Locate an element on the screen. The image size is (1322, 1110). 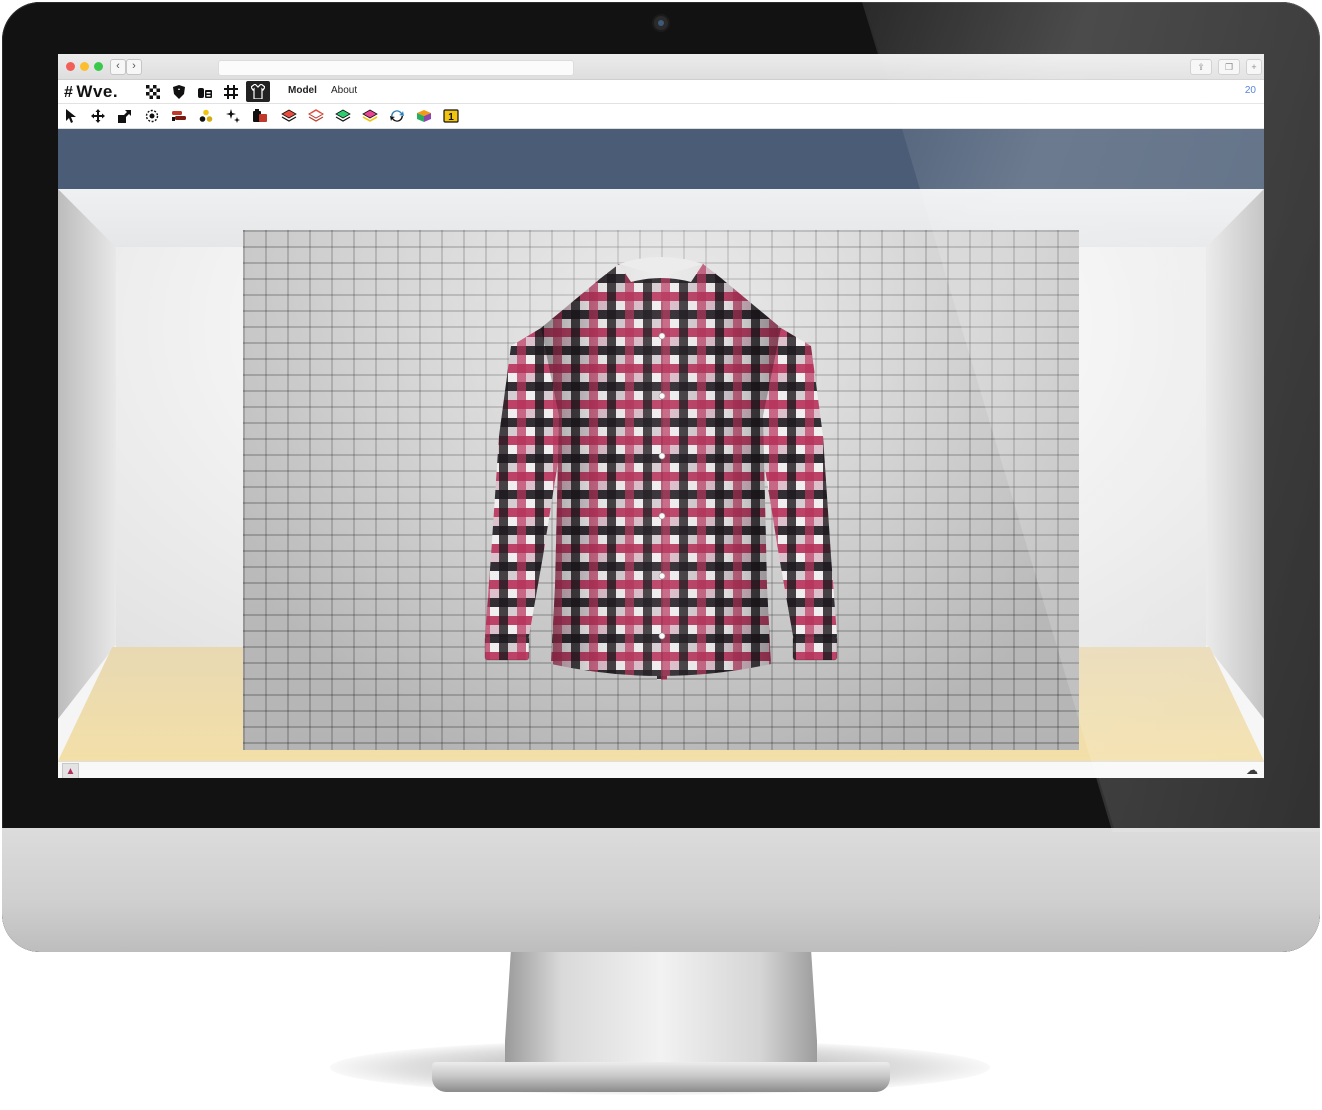
statusbar: ▲ ☁ is located at coordinates (661, 769).